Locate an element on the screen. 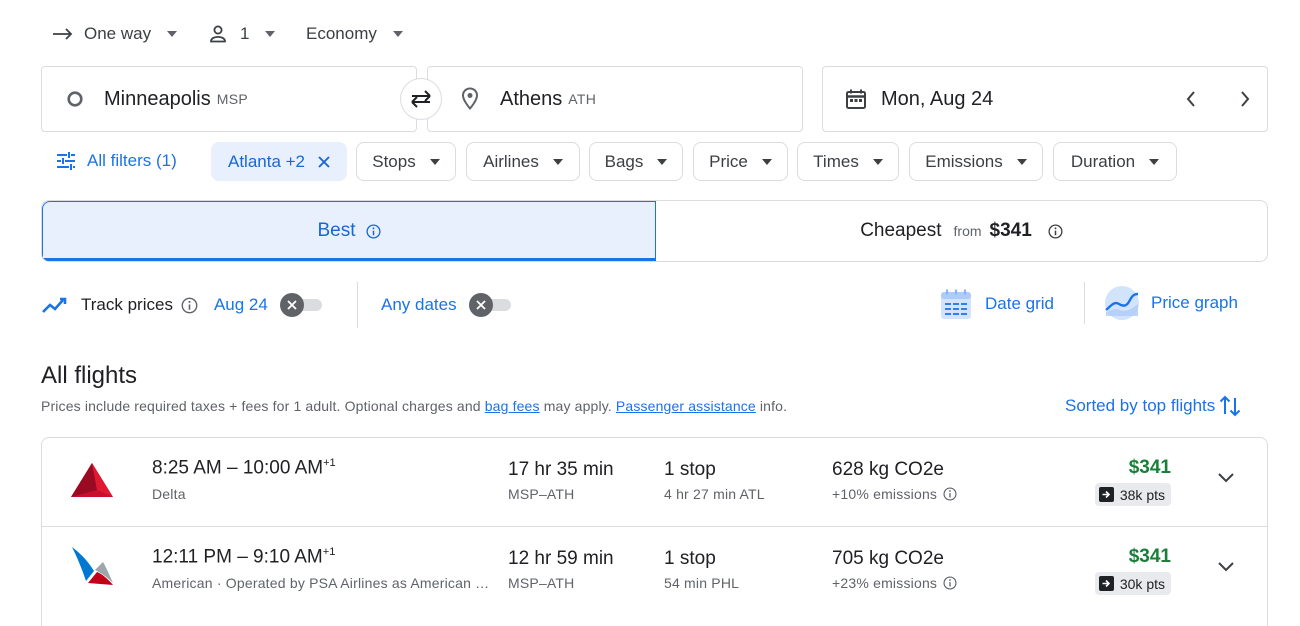  trip-type-select: One way is located at coordinates (115, 34).